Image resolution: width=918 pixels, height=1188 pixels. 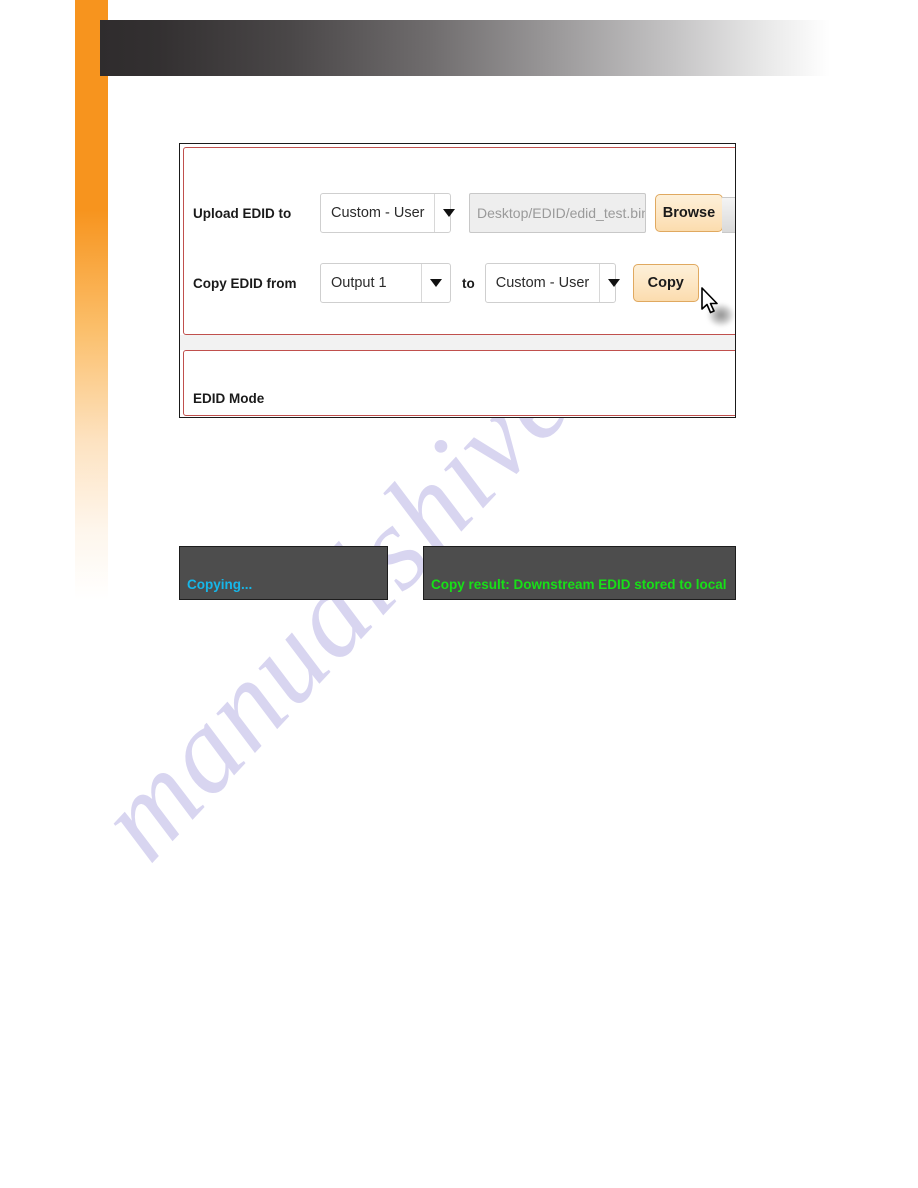 I want to click on copy-to-label: to, so click(x=468, y=283).